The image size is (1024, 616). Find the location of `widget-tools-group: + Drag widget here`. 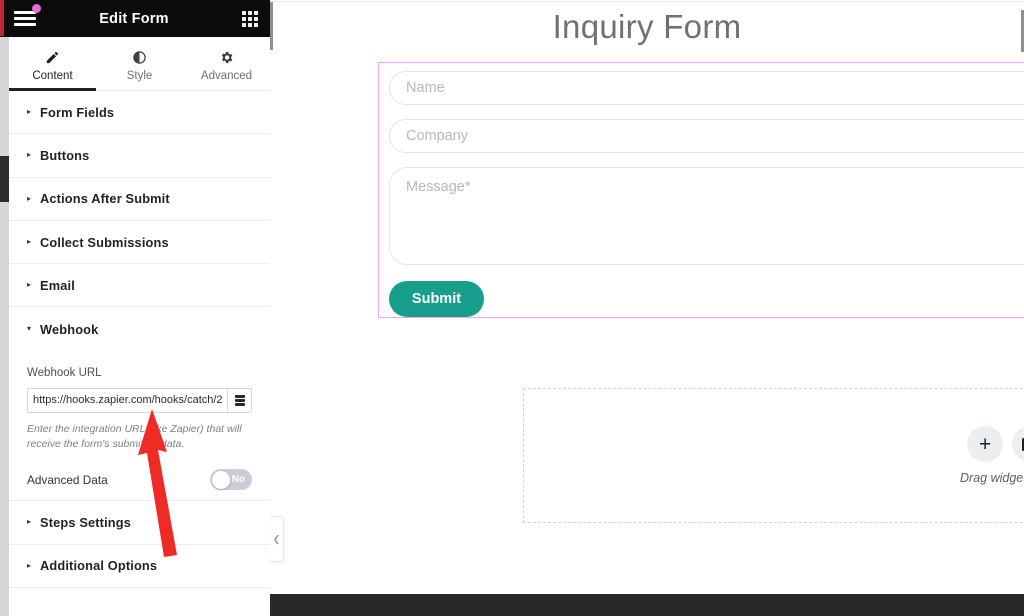

widget-tools-group: + Drag widget here is located at coordinates (992, 455).